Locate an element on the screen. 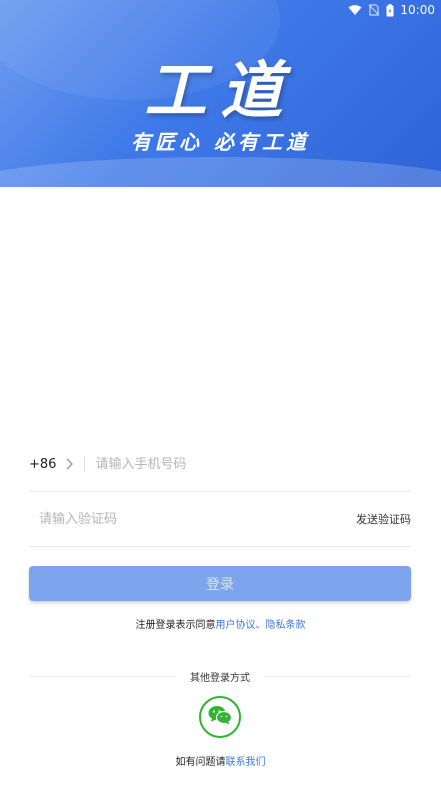  phone-input is located at coordinates (253, 464).